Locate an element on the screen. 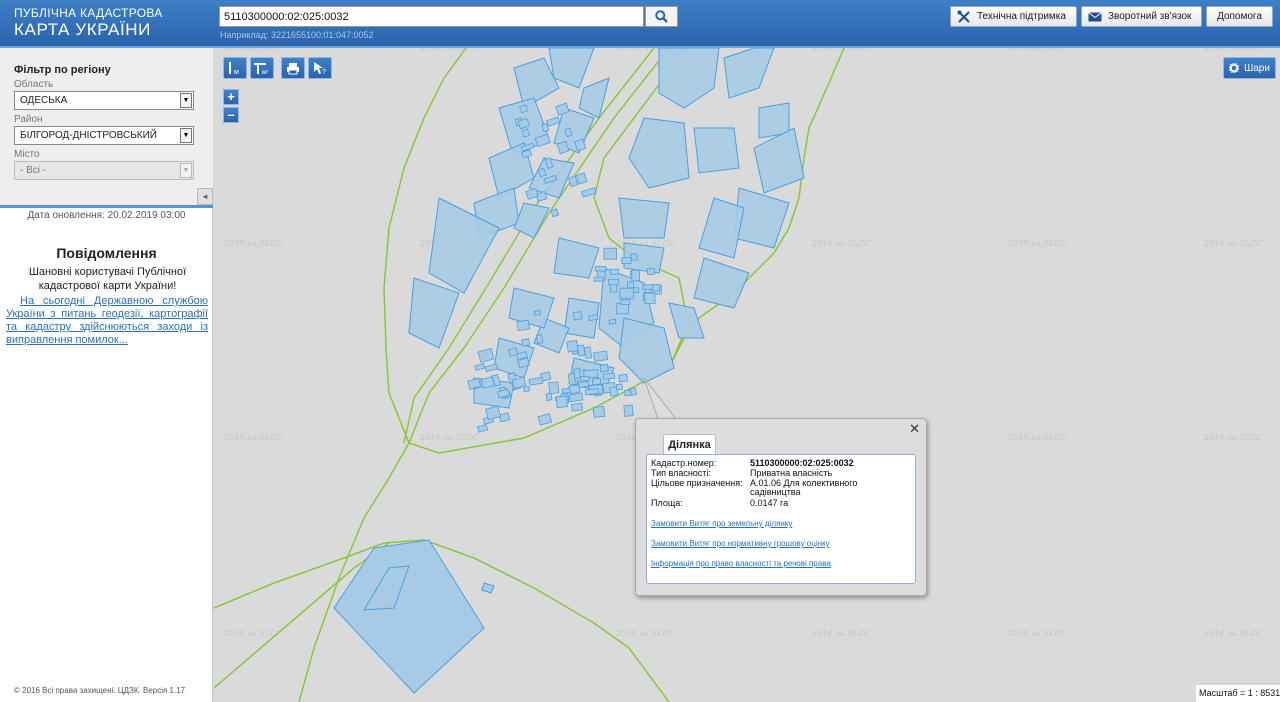 The width and height of the screenshot is (1280, 702). ownership-type-value: Приватна власність is located at coordinates (791, 473).